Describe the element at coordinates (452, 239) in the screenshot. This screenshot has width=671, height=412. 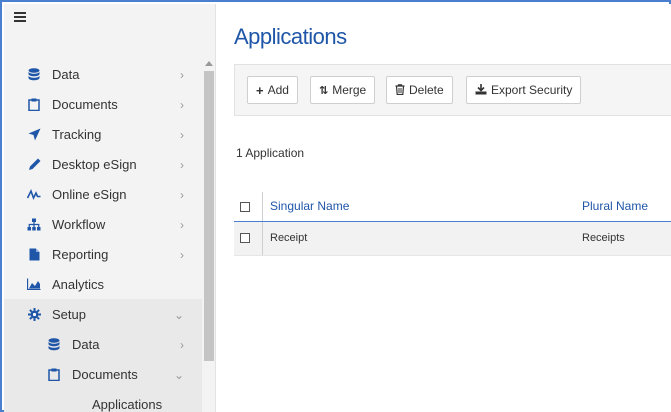
I see `table-row: Receipt Receipts` at that location.